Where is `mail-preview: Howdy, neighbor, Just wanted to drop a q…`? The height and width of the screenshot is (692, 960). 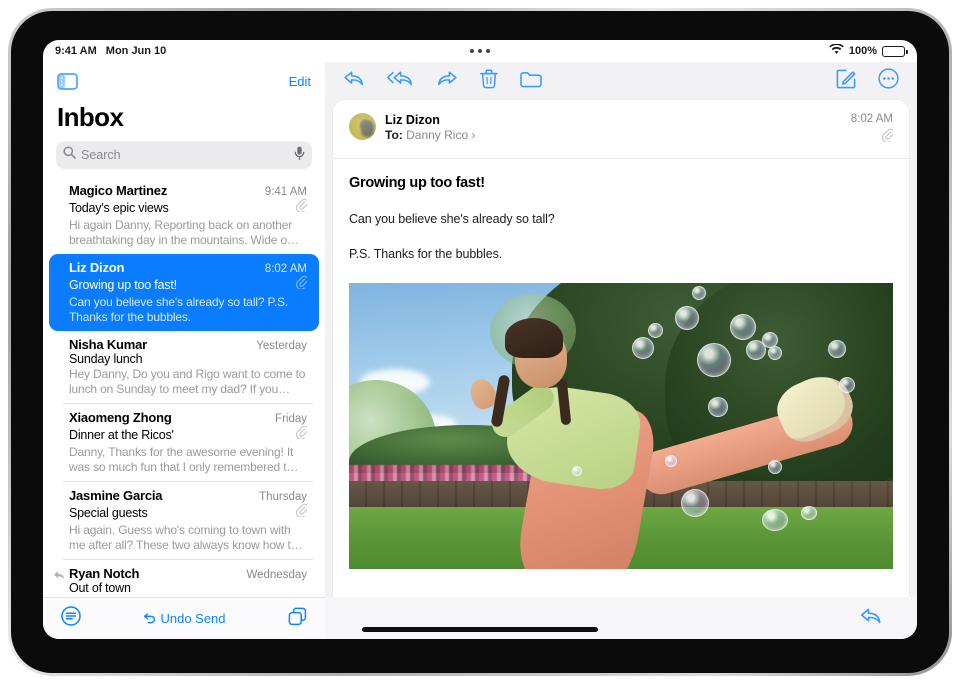 mail-preview: Howdy, neighbor, Just wanted to drop a q… is located at coordinates (188, 596).